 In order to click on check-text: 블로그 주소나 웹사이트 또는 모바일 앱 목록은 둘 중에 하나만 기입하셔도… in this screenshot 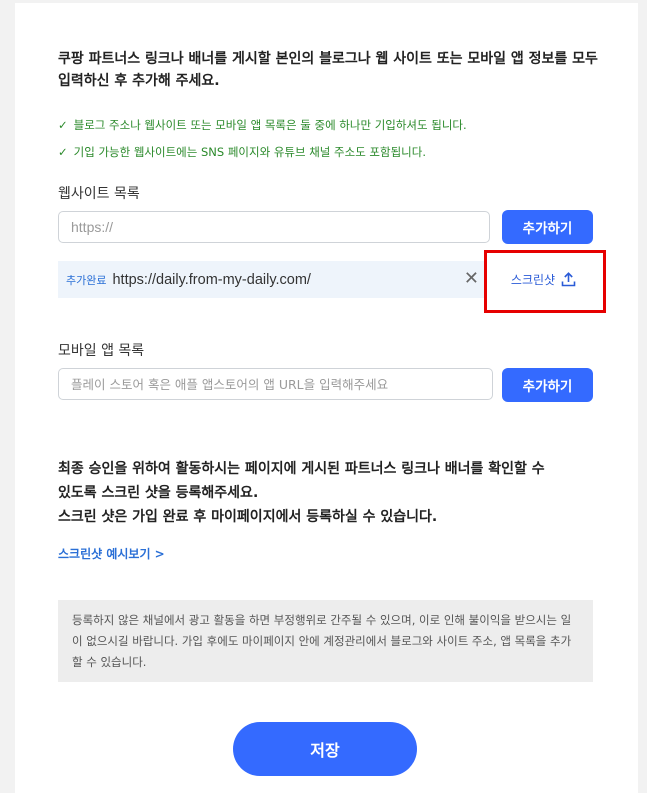, I will do `click(270, 125)`.